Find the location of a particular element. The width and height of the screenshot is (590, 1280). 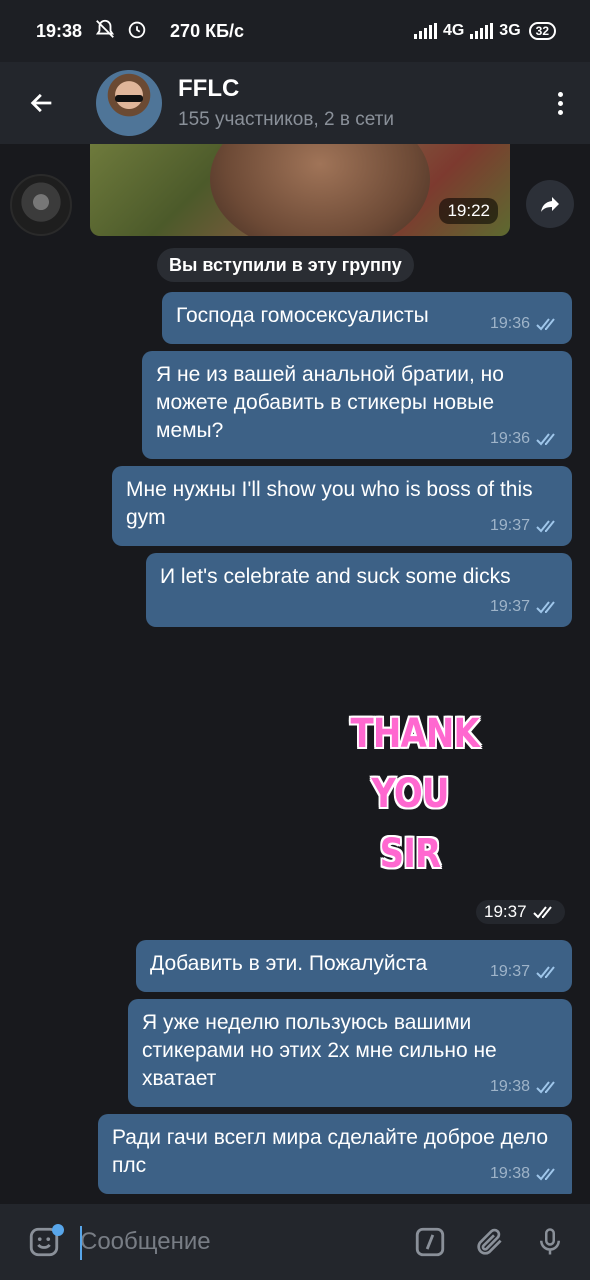

chat-title: FFLC is located at coordinates (209, 88).